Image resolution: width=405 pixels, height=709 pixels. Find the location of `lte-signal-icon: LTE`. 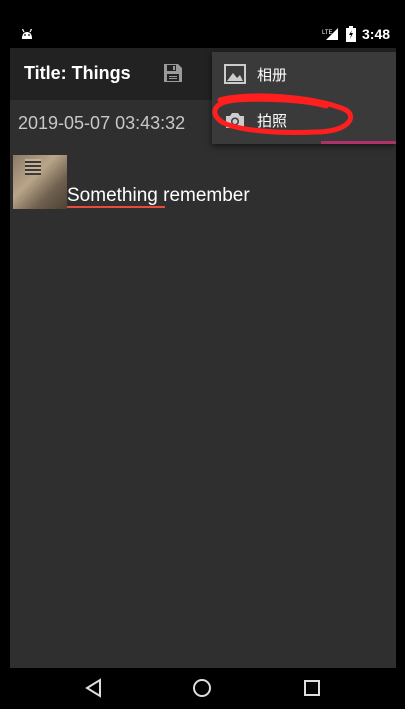

lte-signal-icon: LTE is located at coordinates (331, 36).